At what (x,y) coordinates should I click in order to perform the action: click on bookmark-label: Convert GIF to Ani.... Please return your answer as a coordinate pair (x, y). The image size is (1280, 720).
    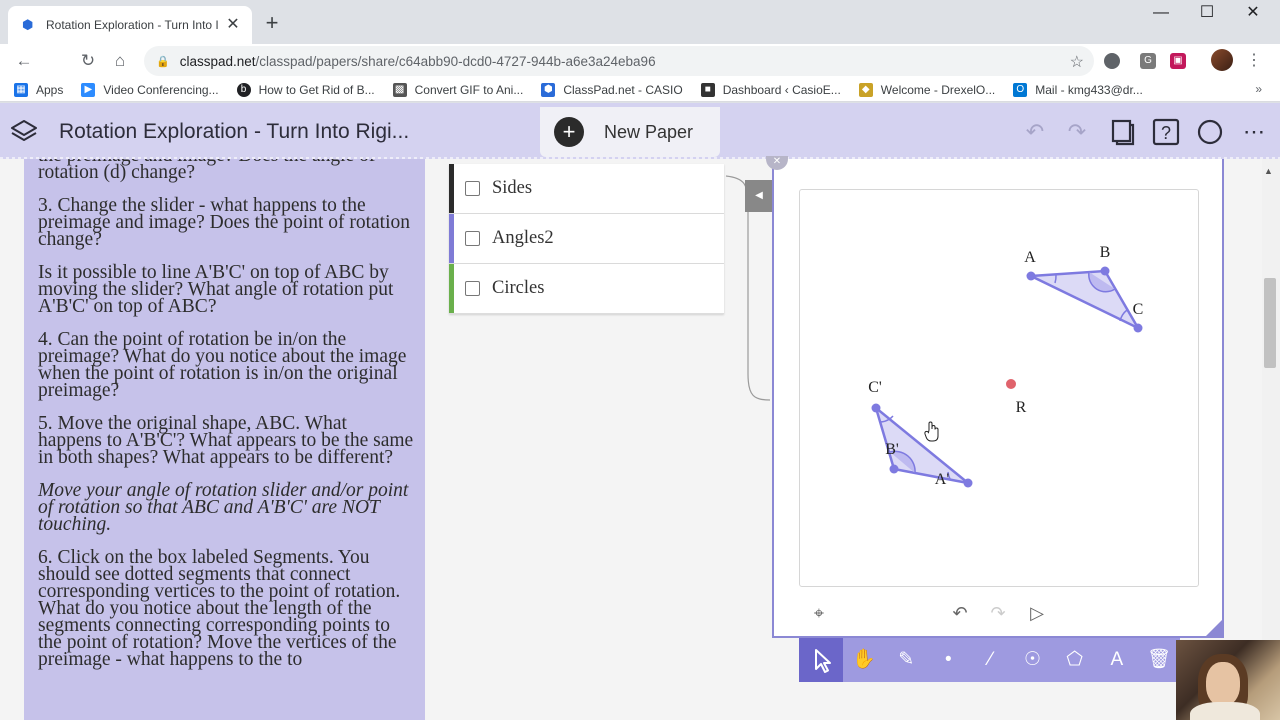
    Looking at the image, I should click on (469, 89).